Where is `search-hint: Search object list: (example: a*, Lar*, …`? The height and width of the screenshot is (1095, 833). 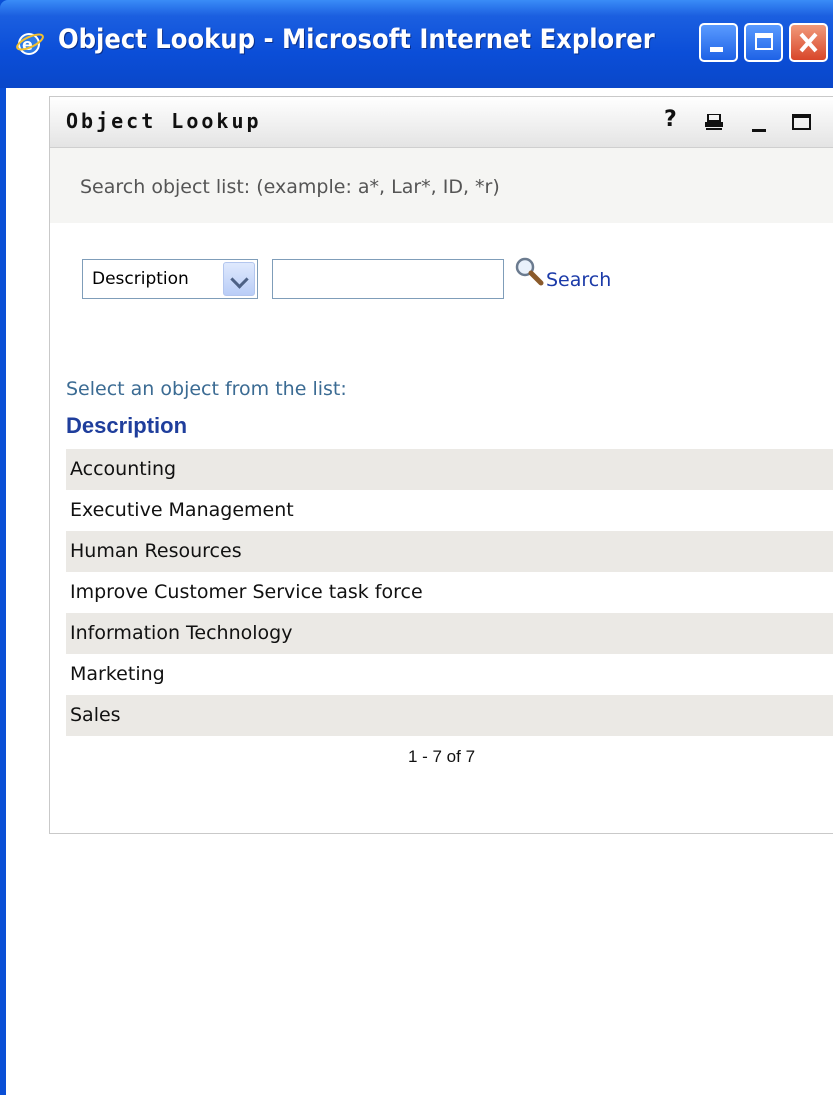 search-hint: Search object list: (example: a*, Lar*, … is located at coordinates (290, 187).